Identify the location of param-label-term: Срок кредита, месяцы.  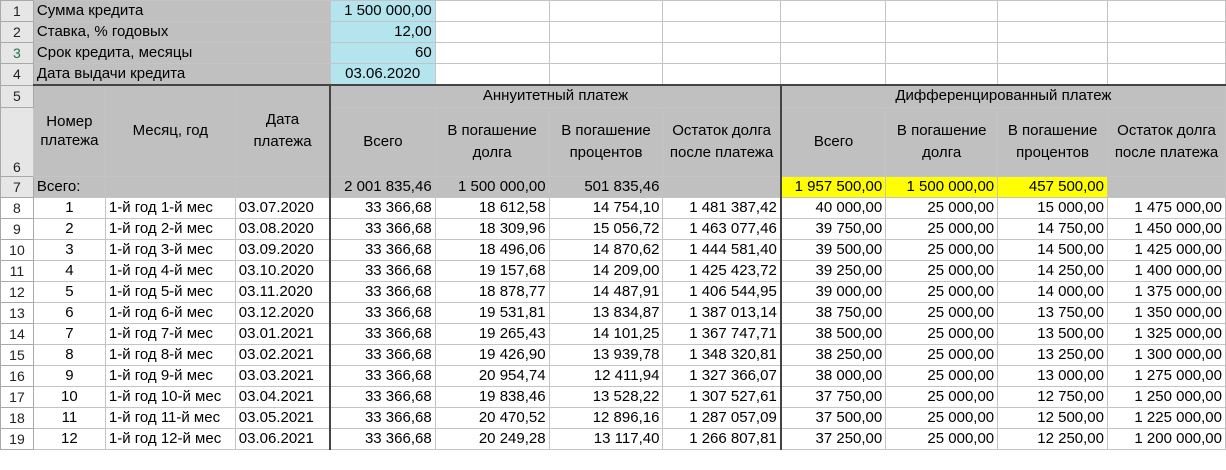
(181, 53).